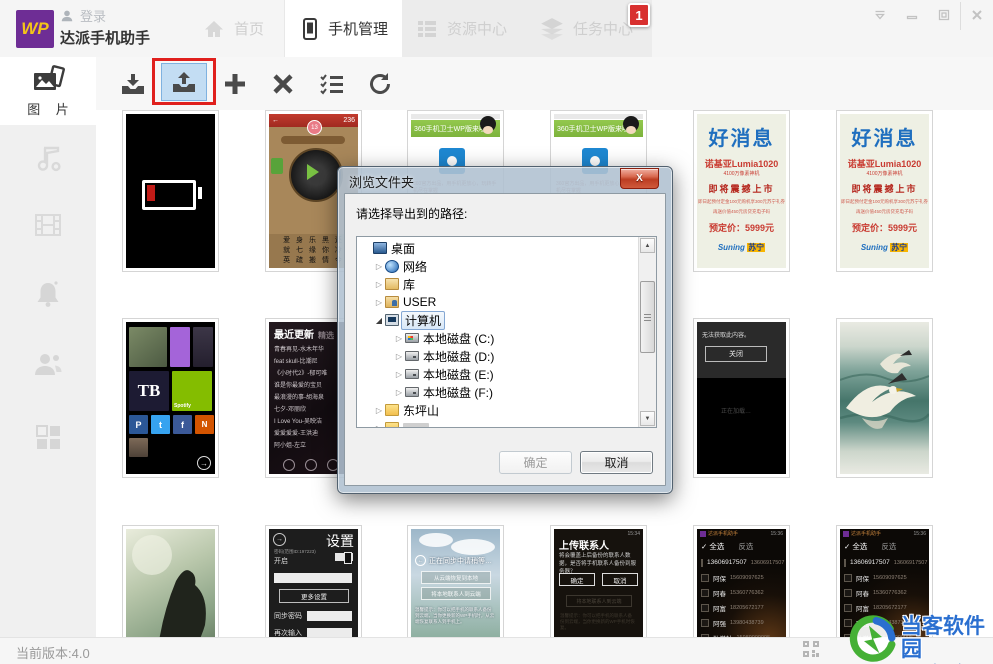  I want to click on tab-resource-center-label: 资源中心, so click(476, 29).